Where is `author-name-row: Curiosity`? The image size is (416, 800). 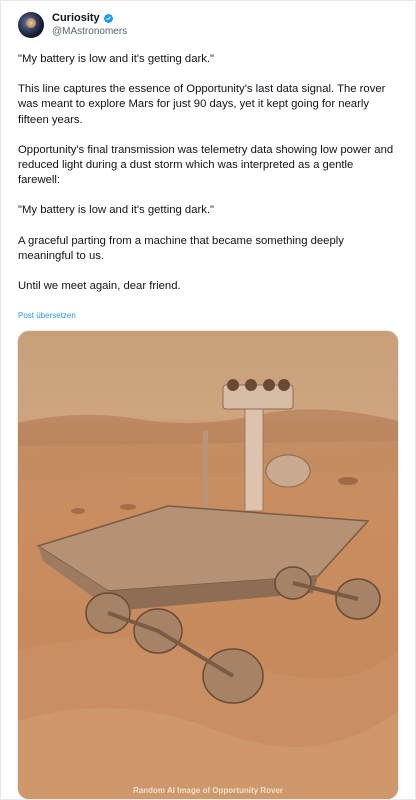 author-name-row: Curiosity is located at coordinates (89, 18).